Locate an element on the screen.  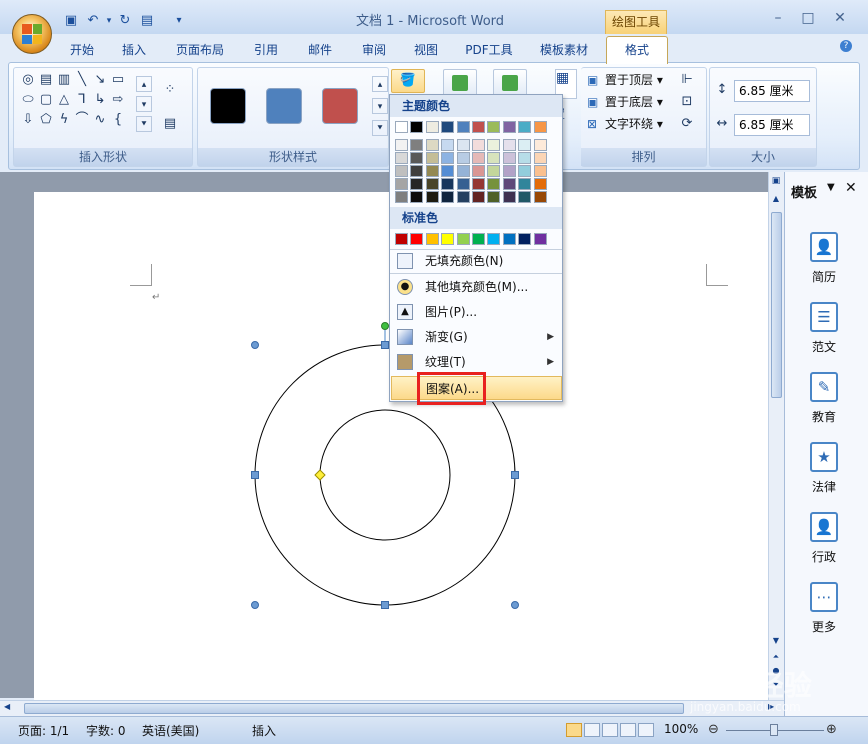
minimize-icon: – is located at coordinates (778, 19).